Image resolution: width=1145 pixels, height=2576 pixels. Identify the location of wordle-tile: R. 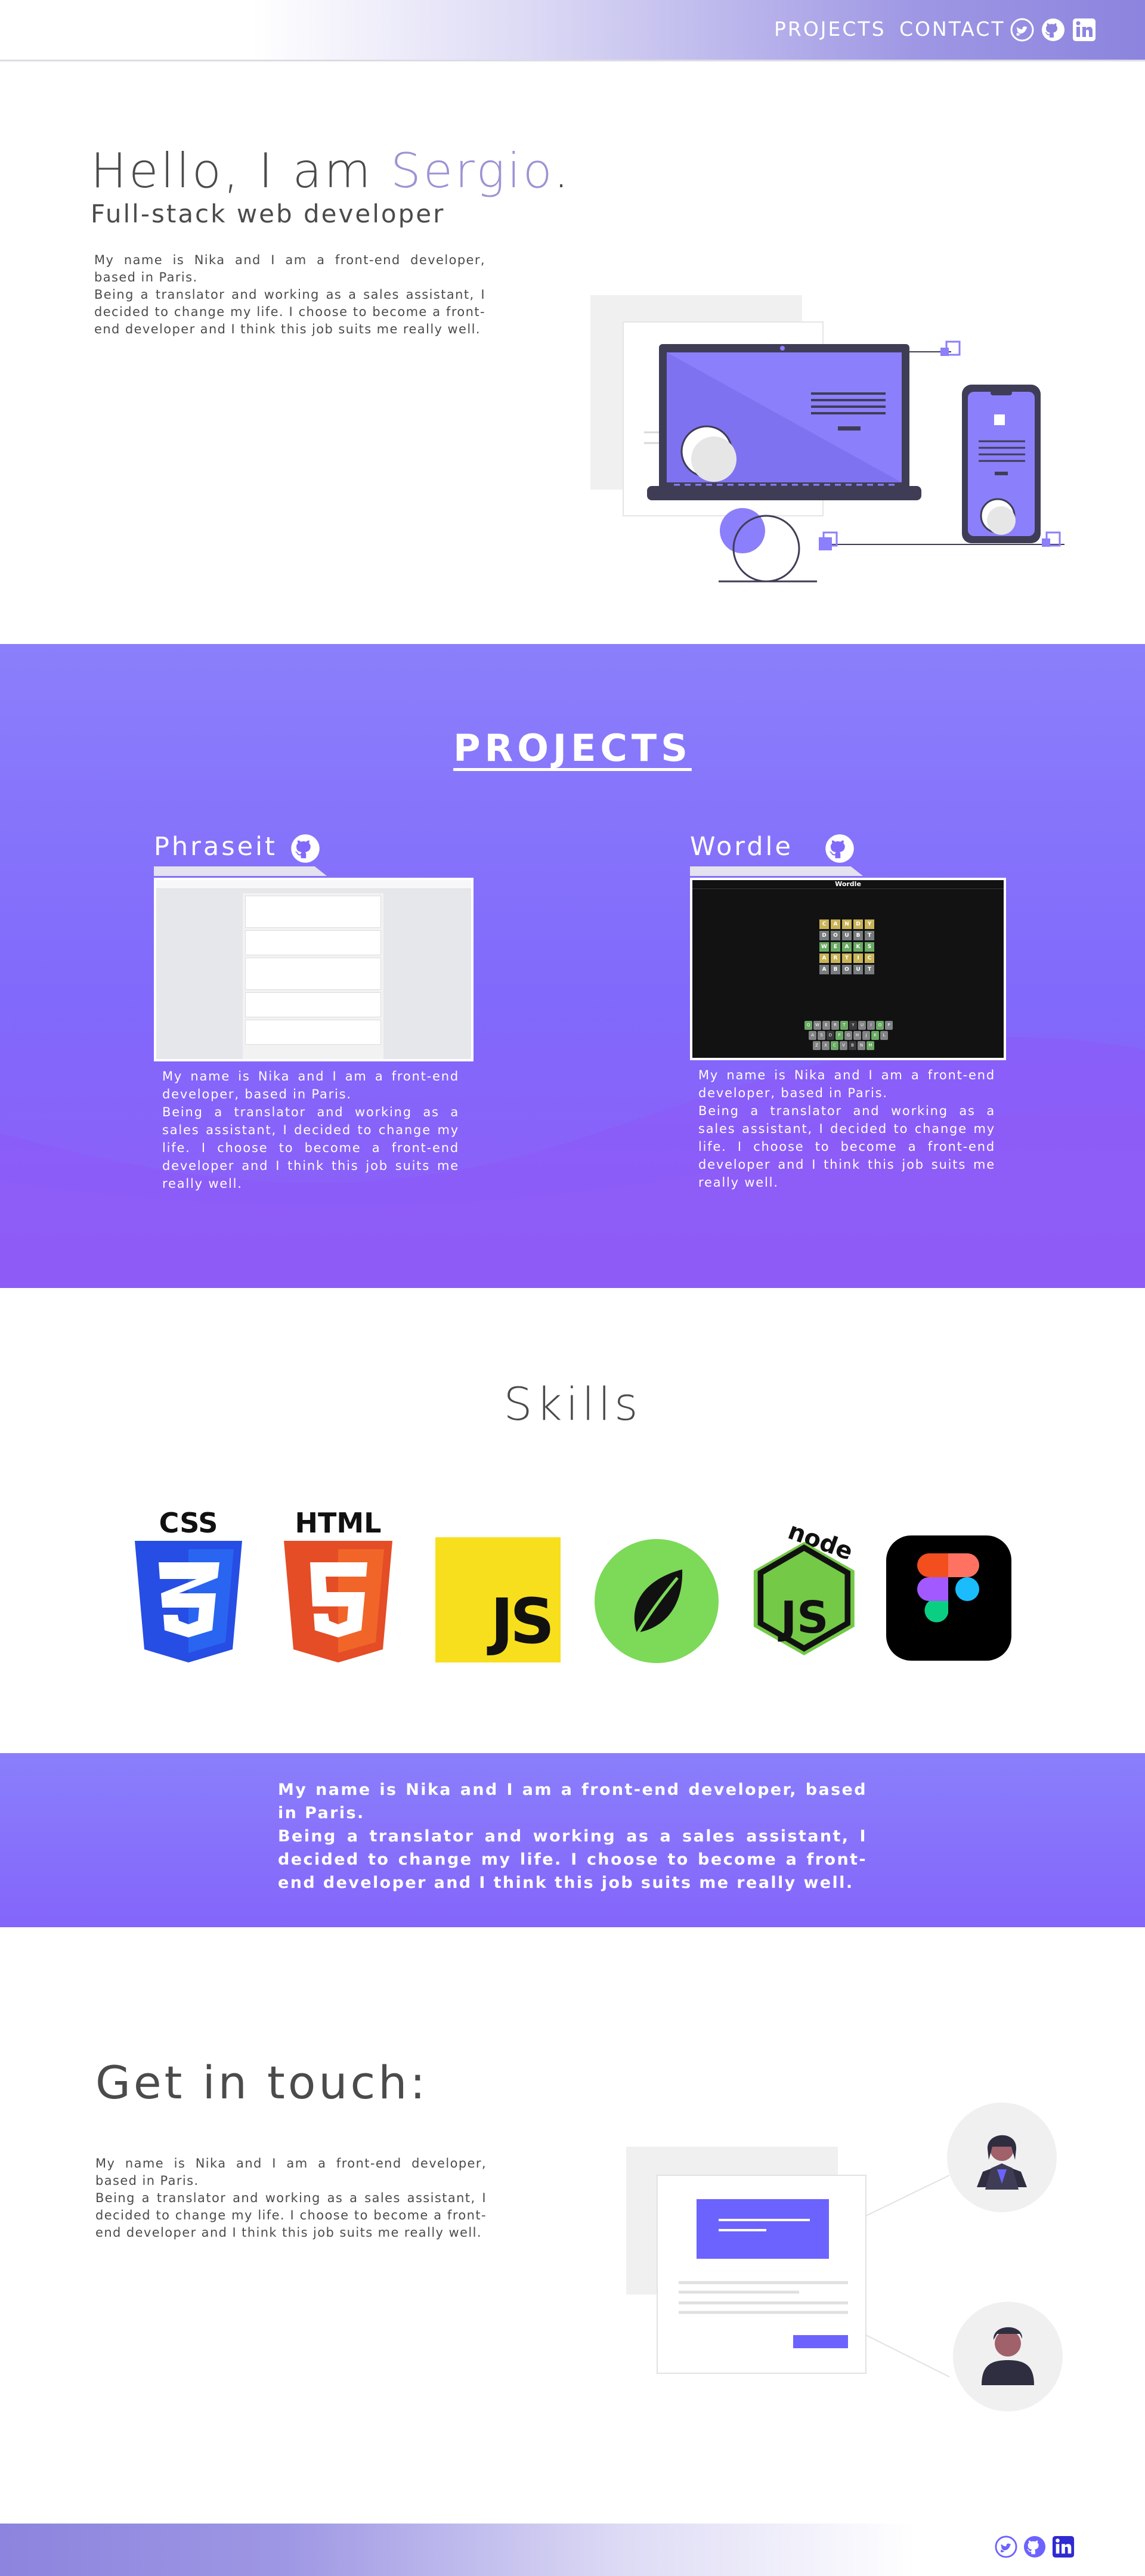
(835, 958).